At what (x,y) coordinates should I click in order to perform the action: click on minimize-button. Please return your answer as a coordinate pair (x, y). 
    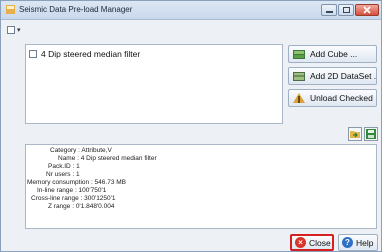
    Looking at the image, I should click on (329, 10).